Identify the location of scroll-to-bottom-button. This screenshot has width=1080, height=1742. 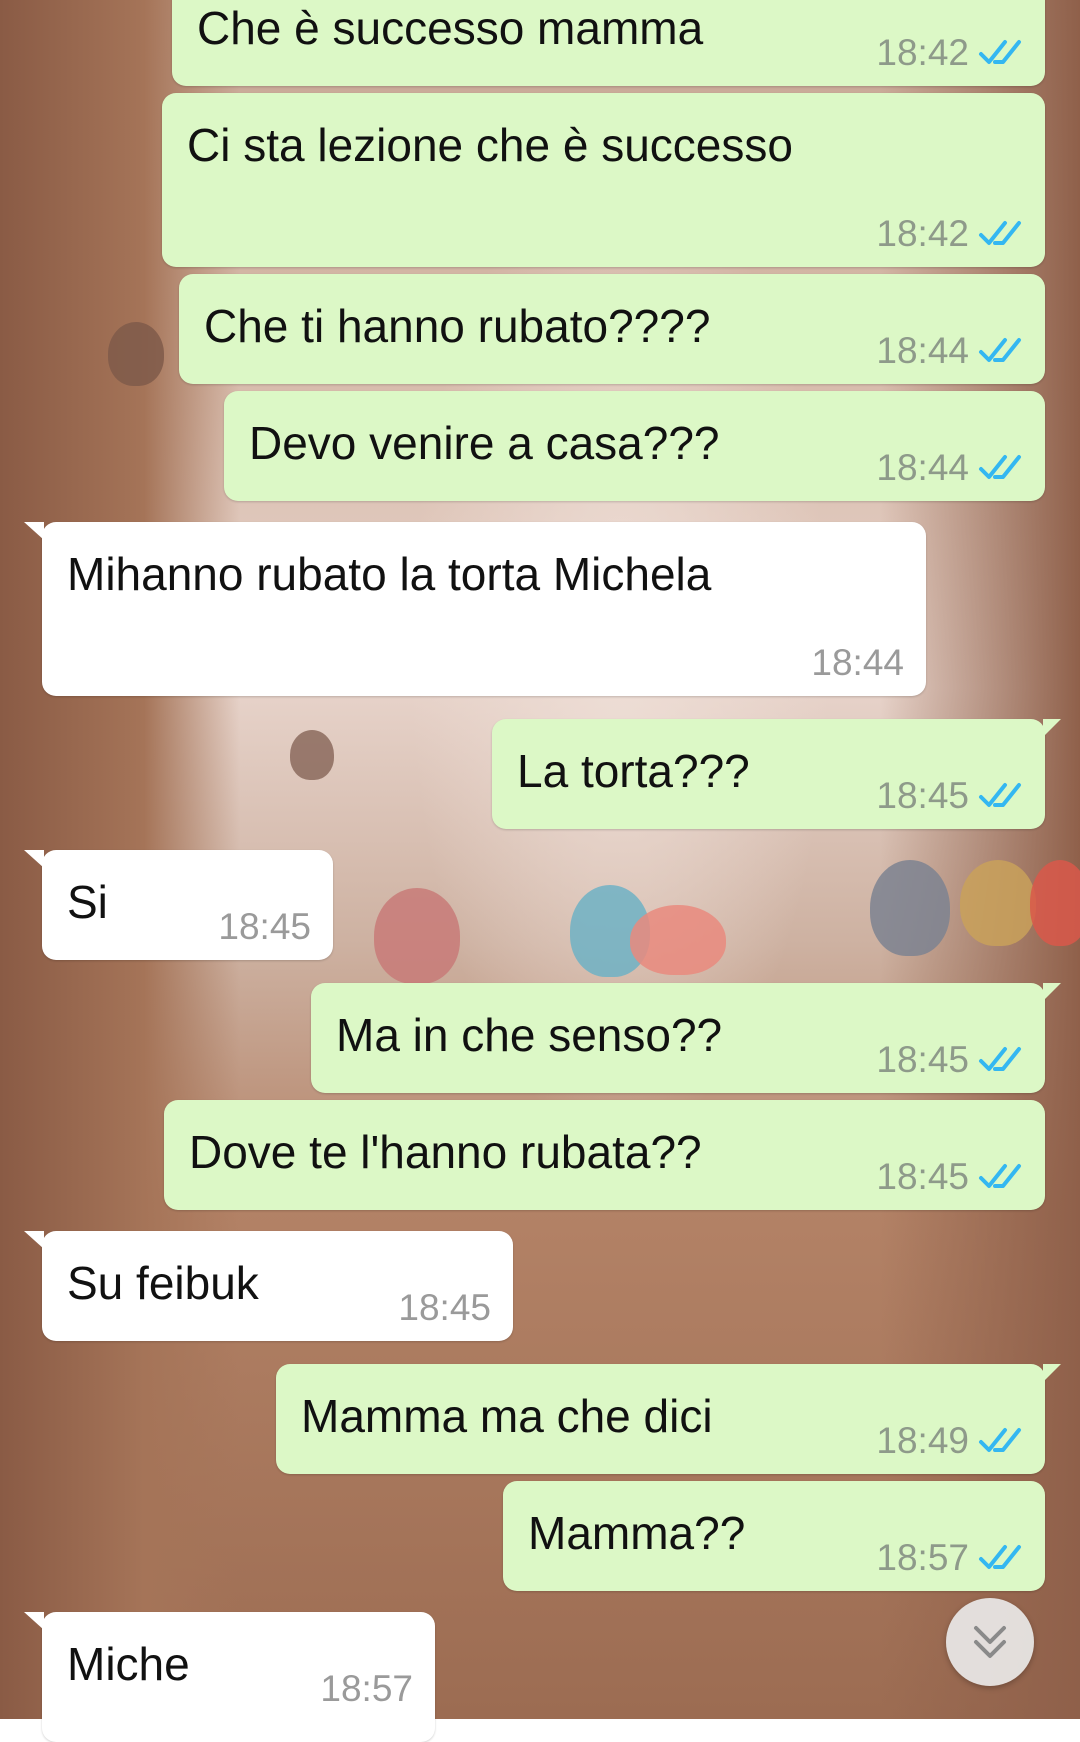
(990, 1642).